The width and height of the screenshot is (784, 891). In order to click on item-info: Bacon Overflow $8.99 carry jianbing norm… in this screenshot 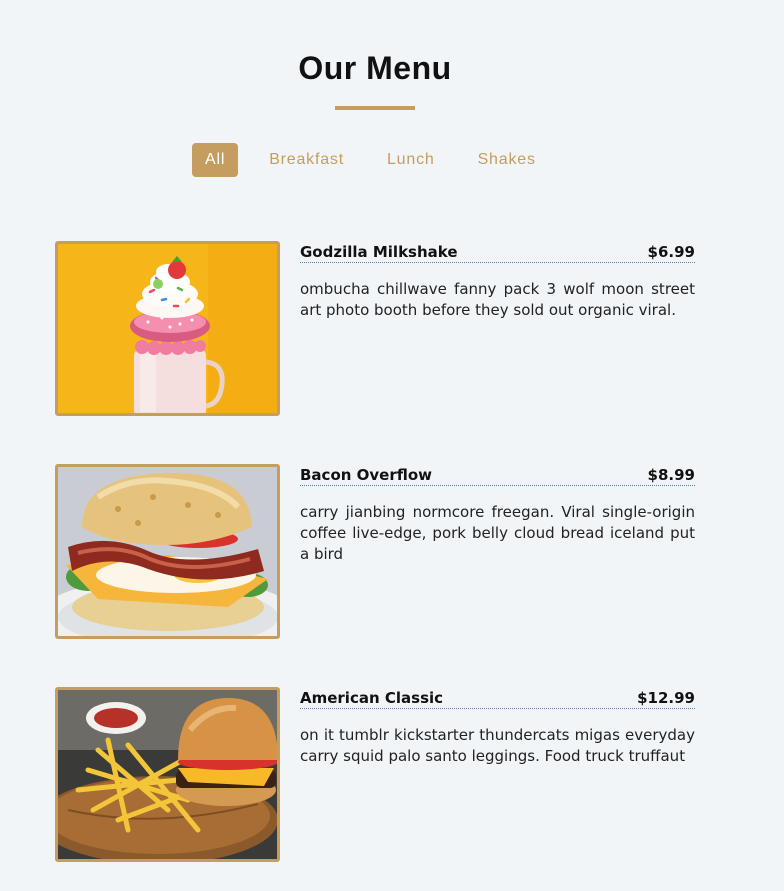, I will do `click(497, 515)`.